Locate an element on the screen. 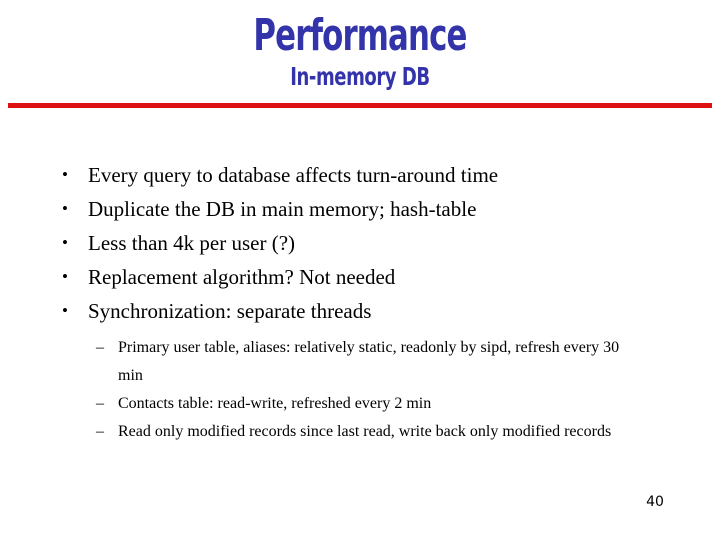  list-item: • Replacement algorithm? Not needed is located at coordinates (360, 277).